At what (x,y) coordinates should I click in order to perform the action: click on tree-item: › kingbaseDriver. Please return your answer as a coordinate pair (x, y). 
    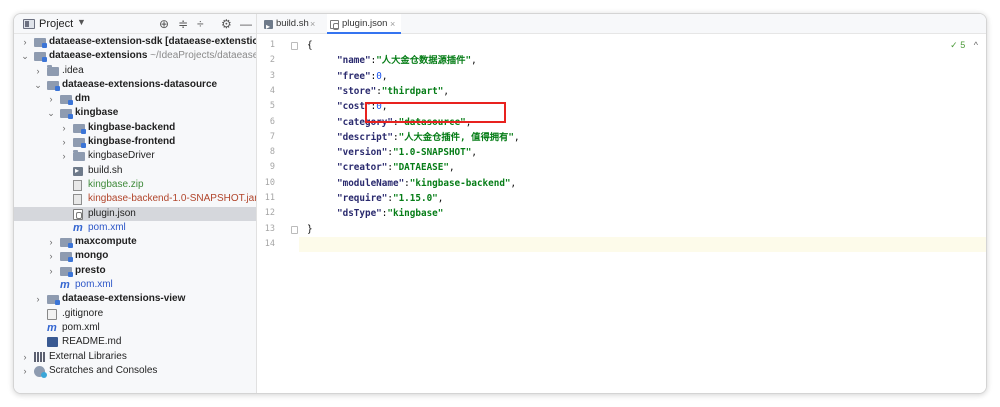
    Looking at the image, I should click on (135, 156).